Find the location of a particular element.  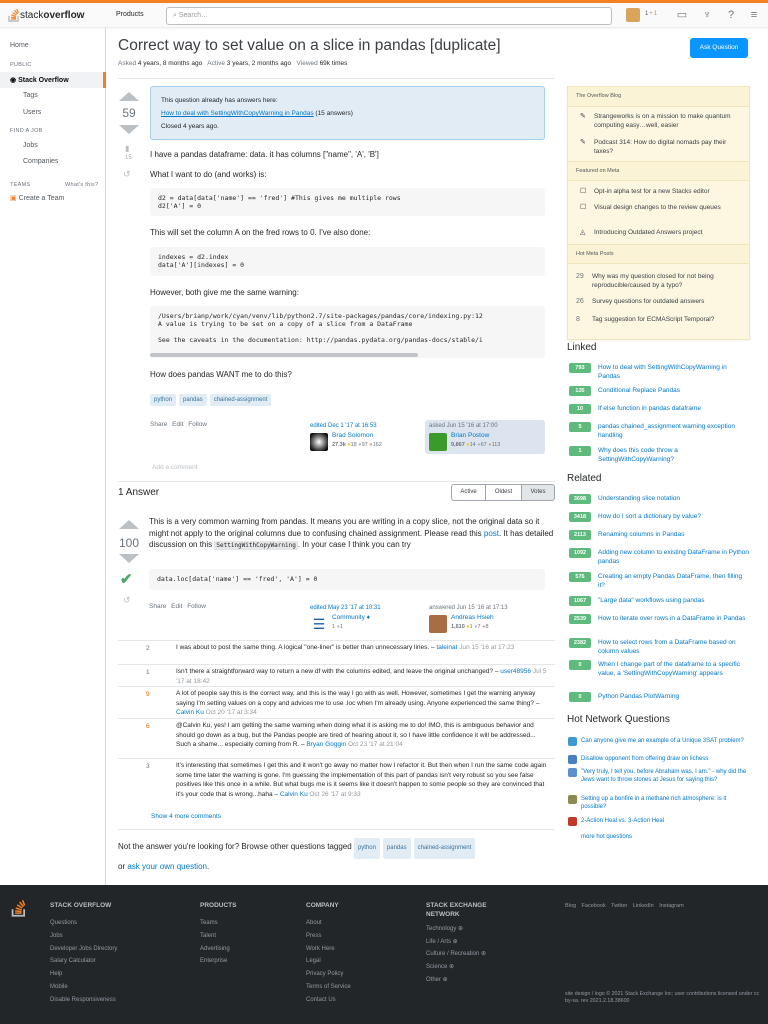

whats-this-link: What's this? is located at coordinates (81, 185).